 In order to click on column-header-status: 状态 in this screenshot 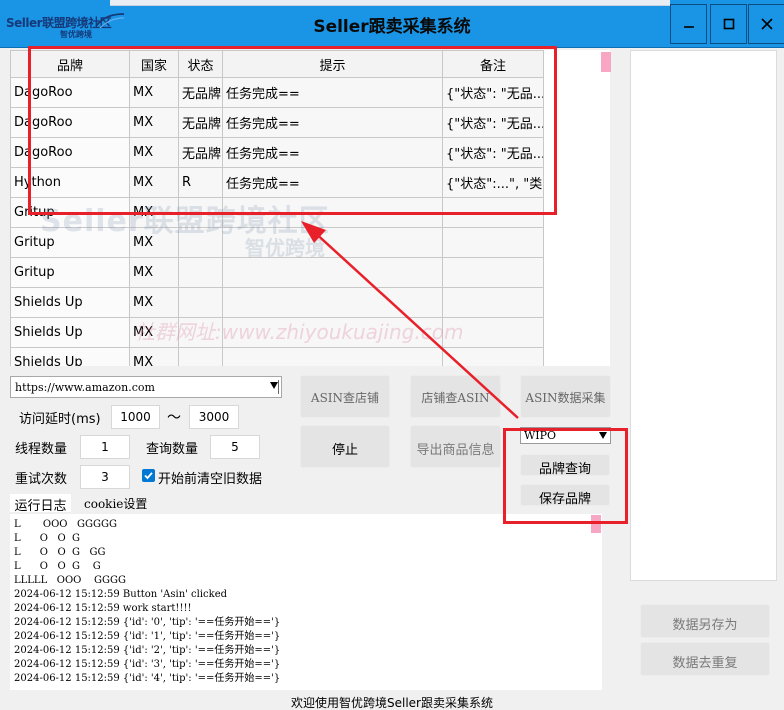, I will do `click(200, 64)`.